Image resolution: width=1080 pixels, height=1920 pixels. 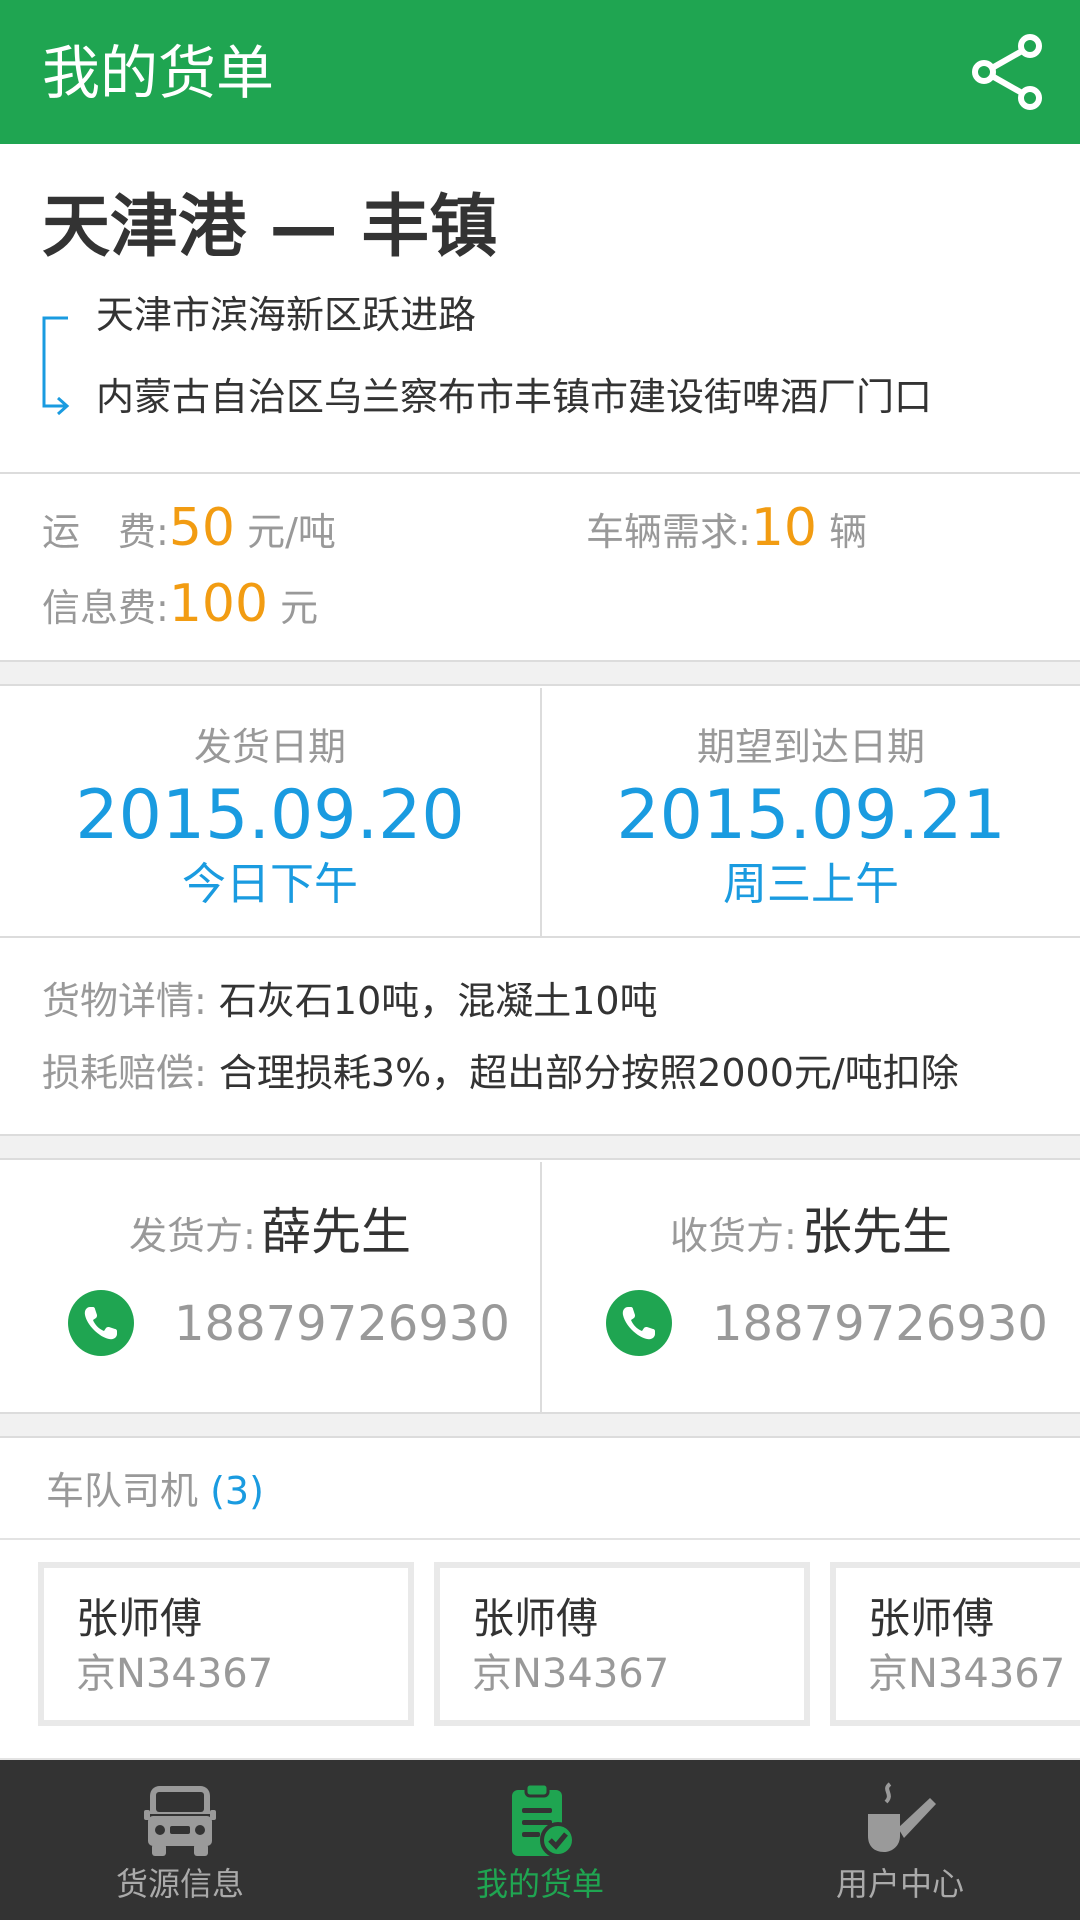 I want to click on goods-detail-row: 货物详情: 石灰石10吨，混凝土10吨, so click(x=350, y=1001).